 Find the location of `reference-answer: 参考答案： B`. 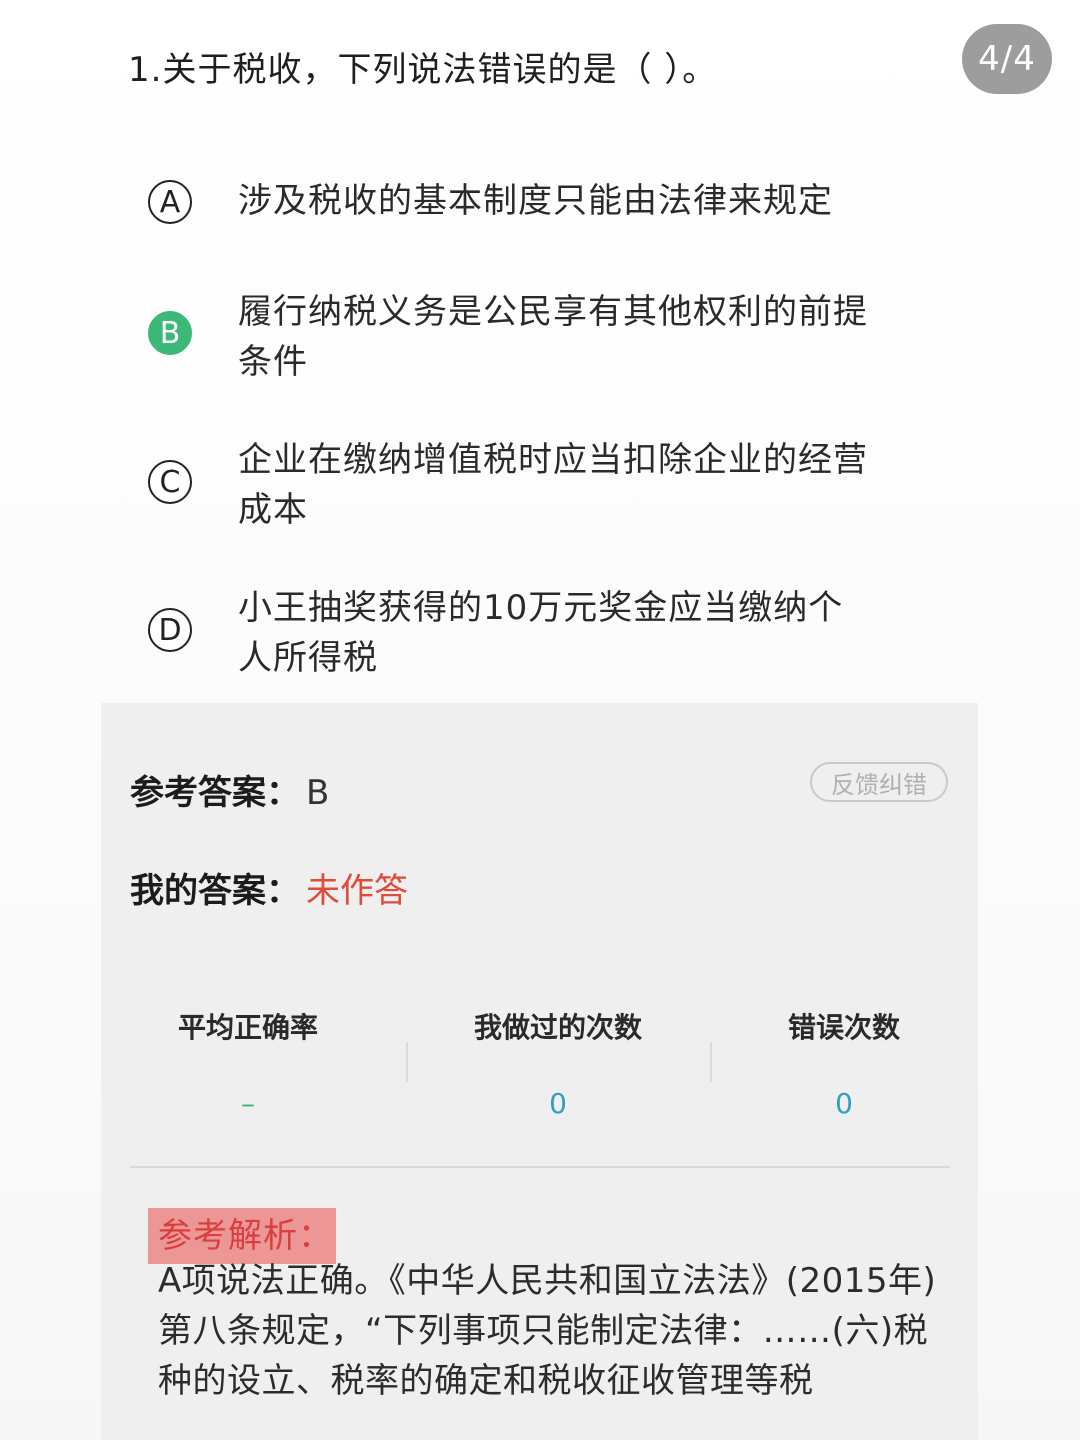

reference-answer: 参考答案： B is located at coordinates (229, 793).